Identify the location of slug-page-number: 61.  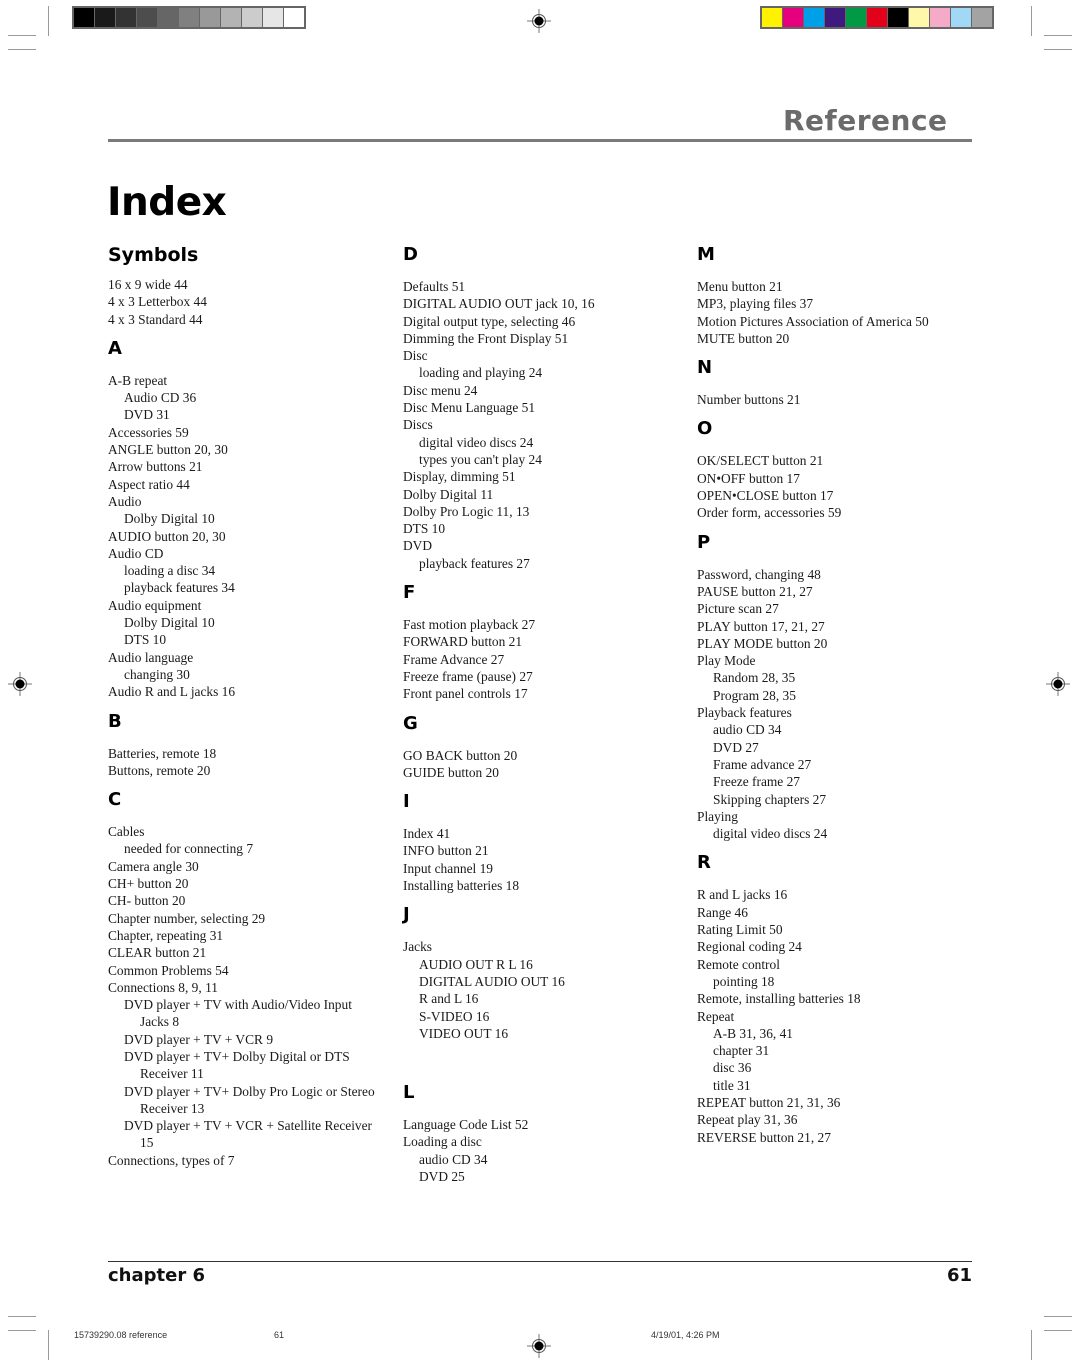
(279, 1335).